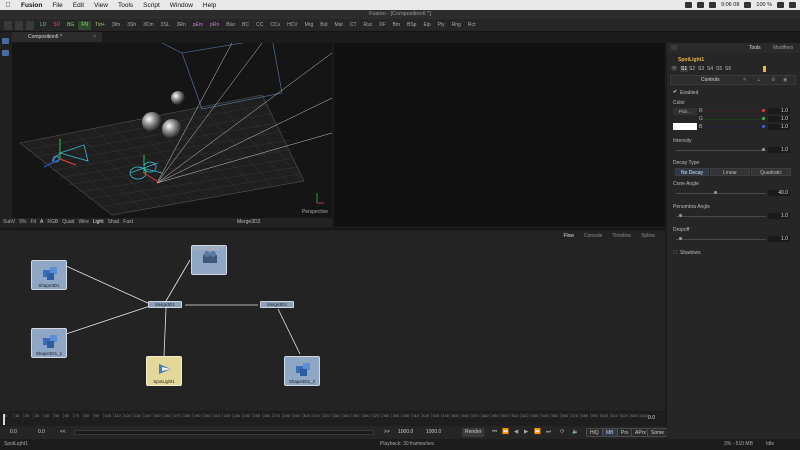  Describe the element at coordinates (675, 253) in the screenshot. I see `shadows-checkbox: ☐` at that location.